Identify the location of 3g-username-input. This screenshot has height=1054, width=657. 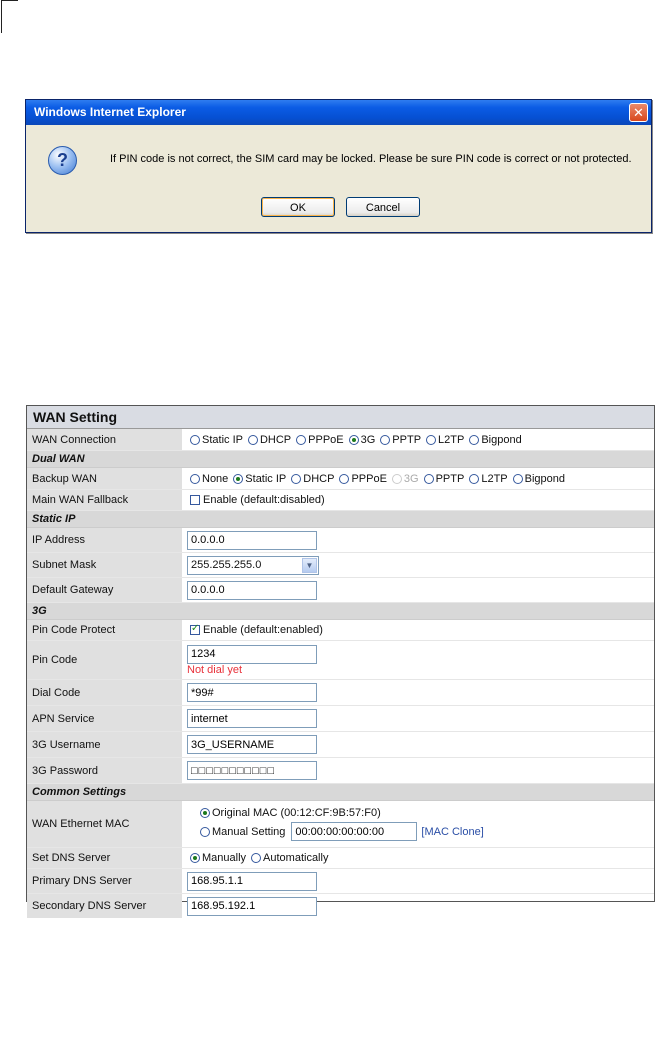
(252, 744).